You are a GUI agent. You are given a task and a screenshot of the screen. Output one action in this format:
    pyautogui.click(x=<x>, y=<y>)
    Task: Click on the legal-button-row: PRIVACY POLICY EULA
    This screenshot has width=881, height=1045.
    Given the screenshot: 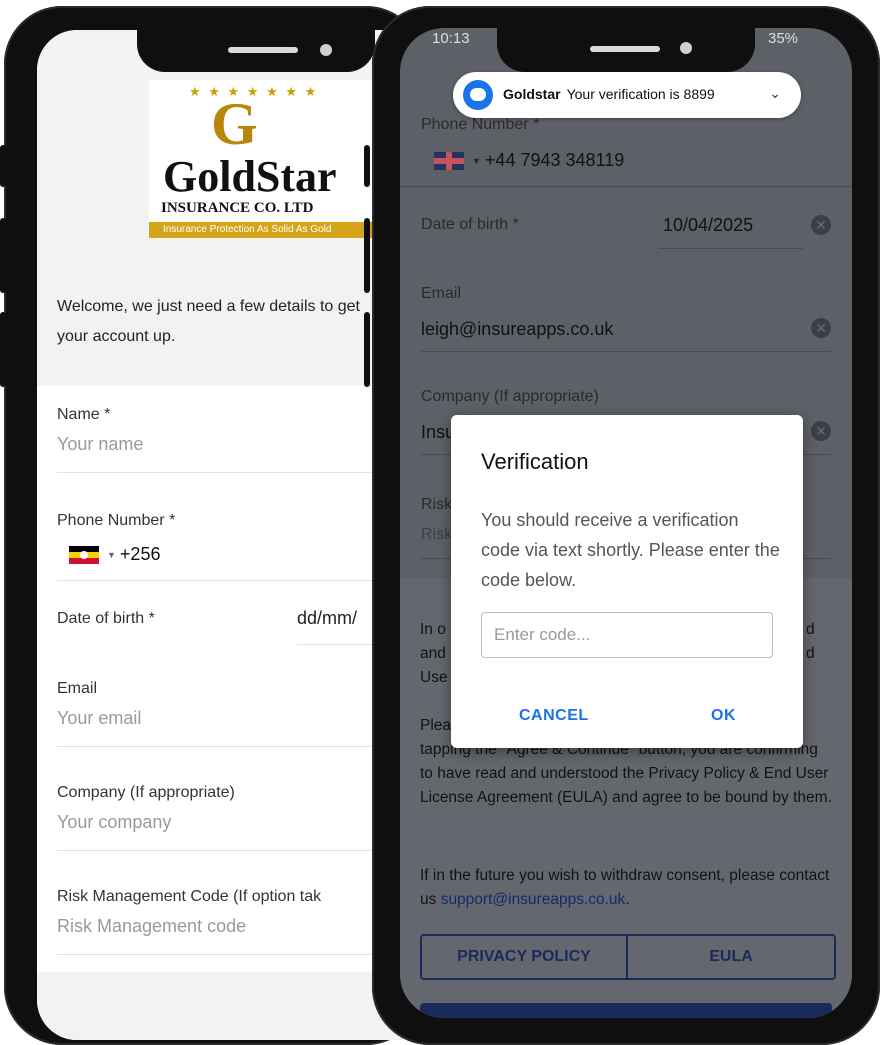 What is the action you would take?
    pyautogui.click(x=628, y=957)
    